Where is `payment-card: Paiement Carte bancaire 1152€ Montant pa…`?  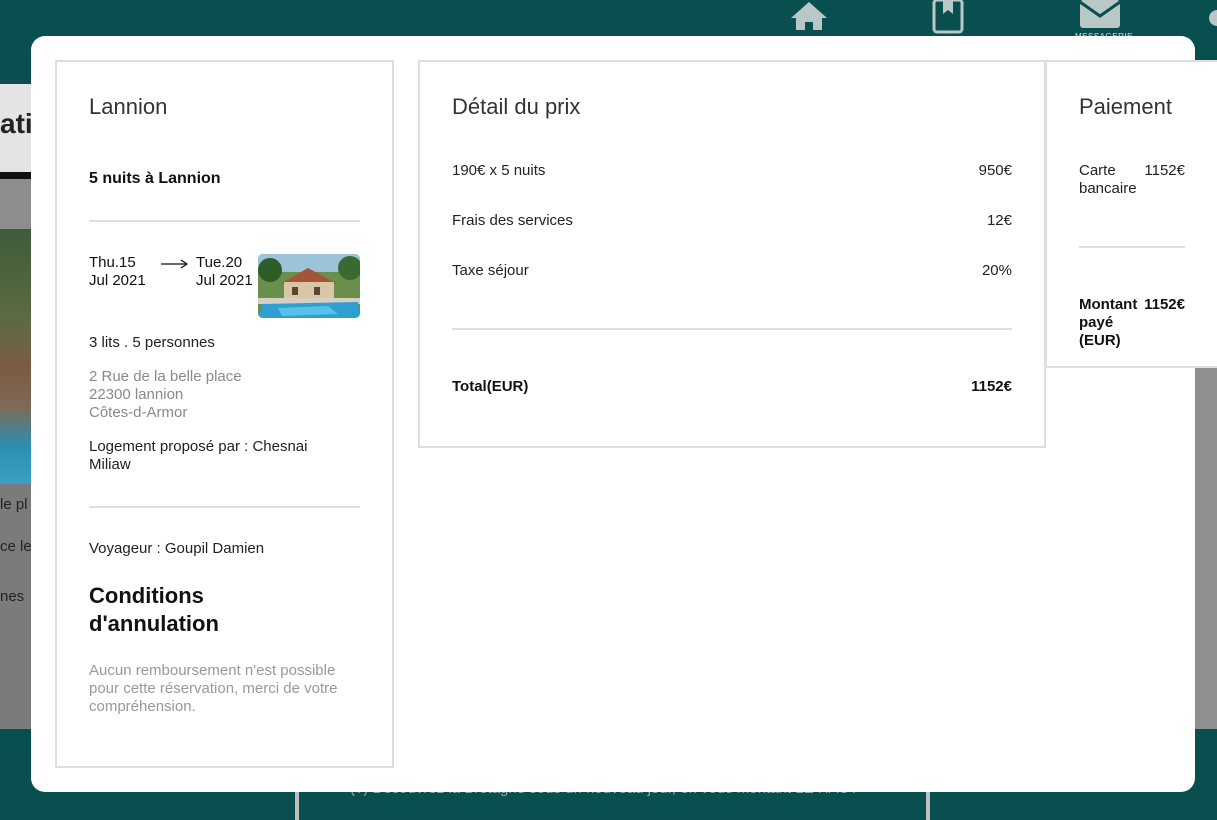
payment-card: Paiement Carte bancaire 1152€ Montant pa… is located at coordinates (1131, 214).